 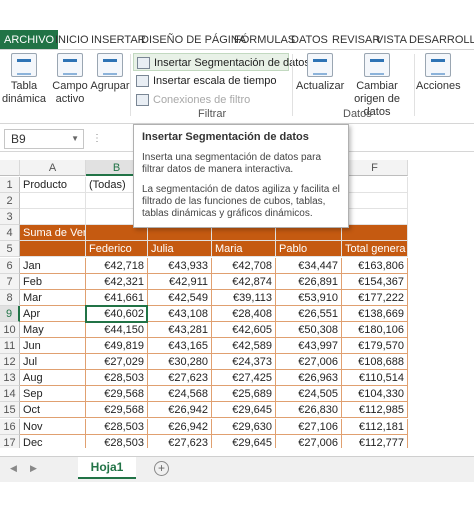 What do you see at coordinates (53, 265) in the screenshot?
I see `row-label: Jan` at bounding box center [53, 265].